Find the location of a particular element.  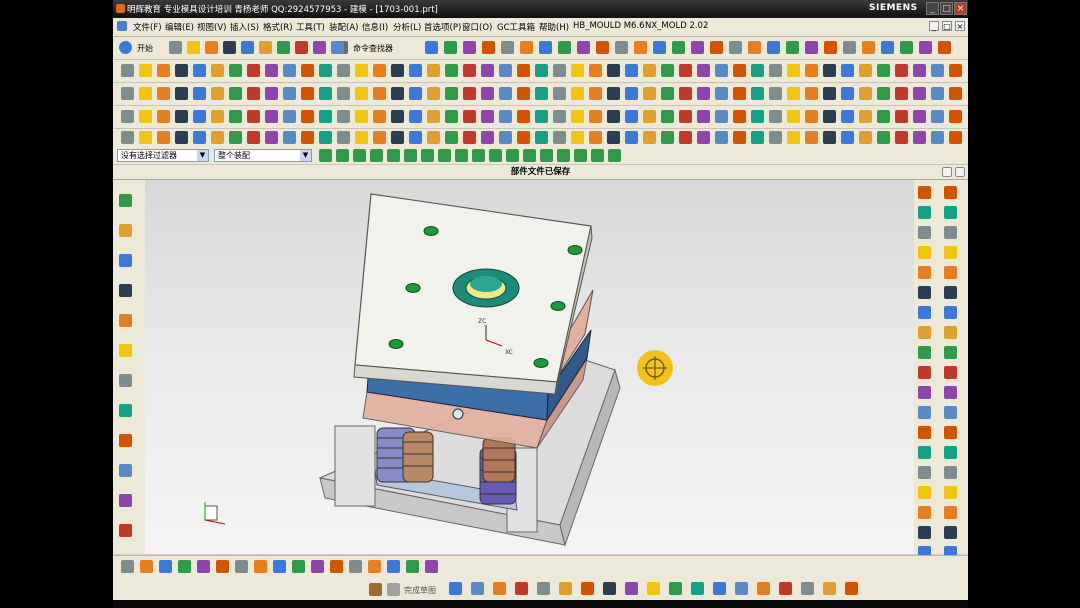

parting-manager-icon is located at coordinates (924, 352).